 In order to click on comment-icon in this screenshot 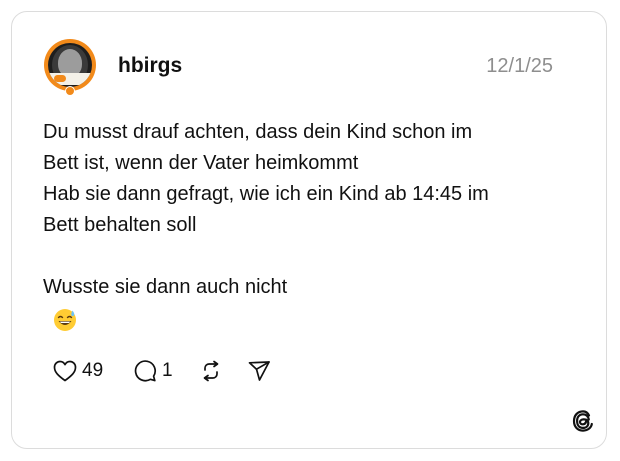, I will do `click(145, 371)`.